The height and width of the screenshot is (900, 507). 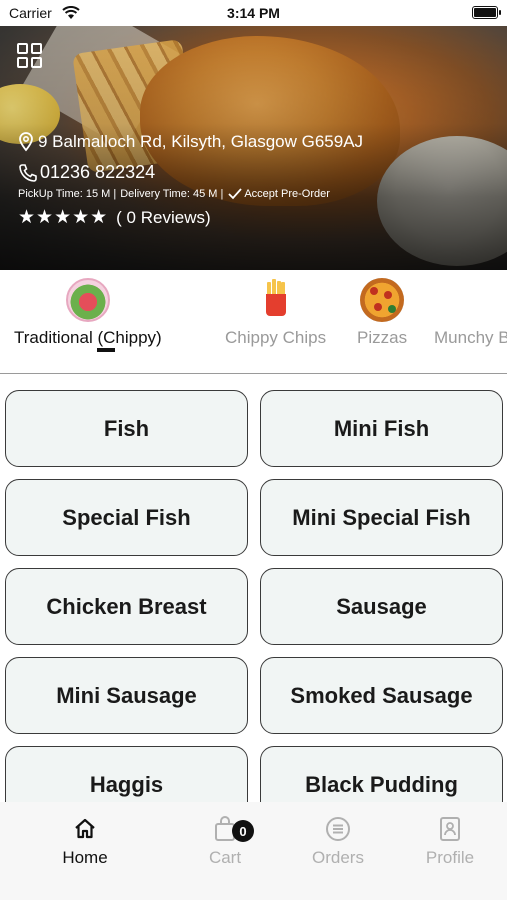 I want to click on profile-icon, so click(x=450, y=829).